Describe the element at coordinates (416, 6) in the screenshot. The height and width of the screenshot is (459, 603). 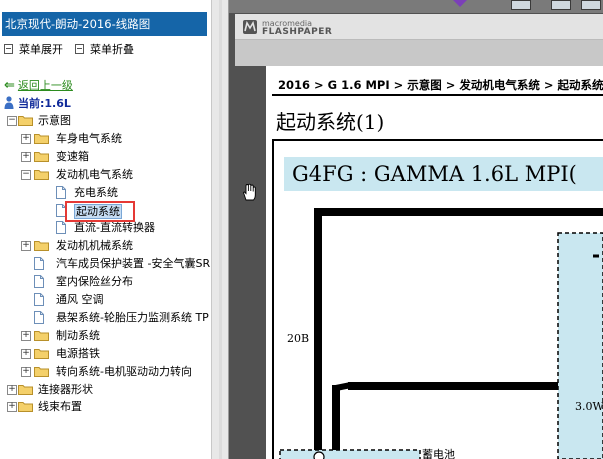
I see `viewer-top-strip` at that location.